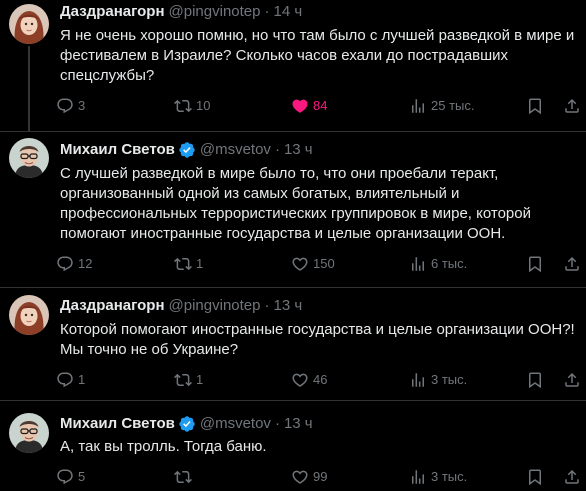  Describe the element at coordinates (453, 105) in the screenshot. I see `views-count: 25 тыс.` at that location.